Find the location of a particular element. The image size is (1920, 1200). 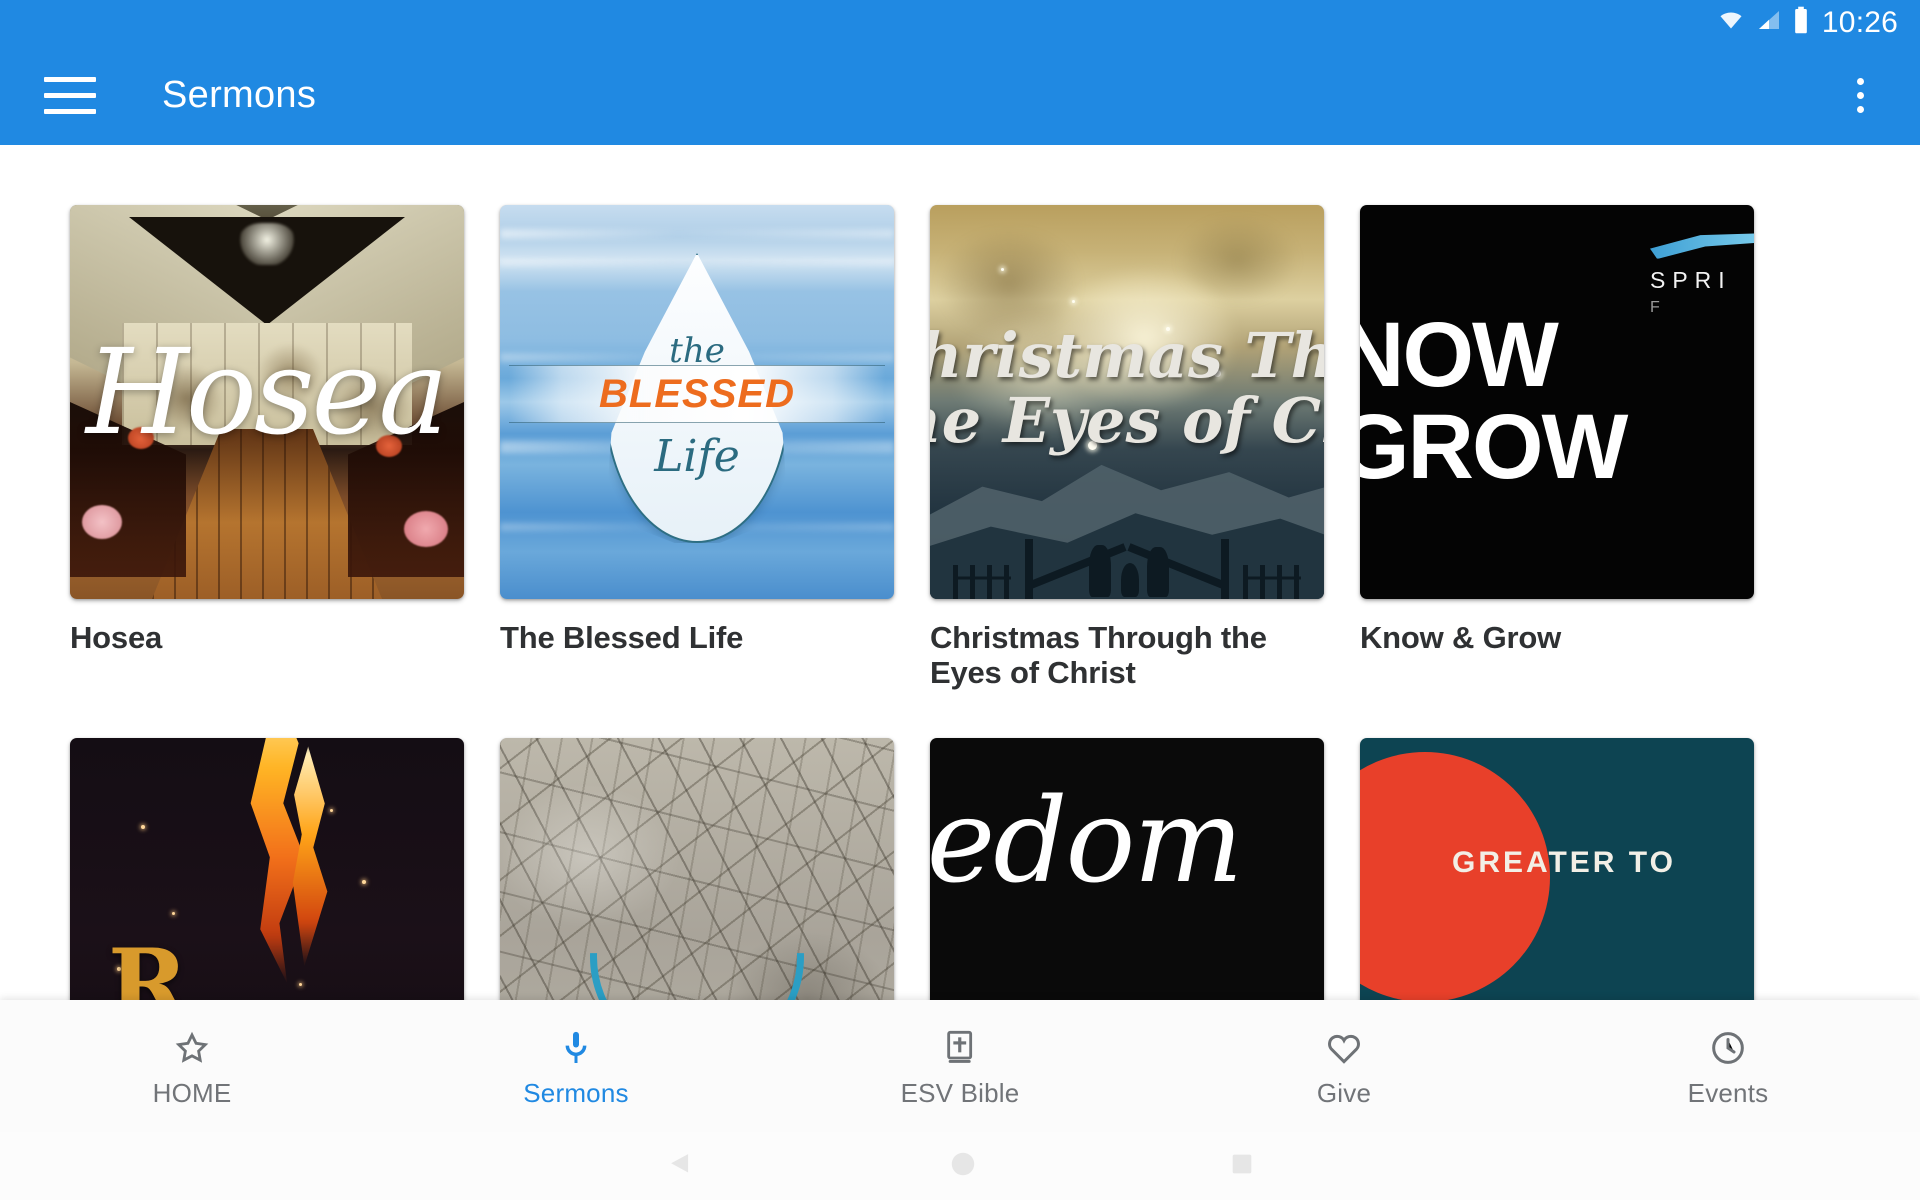

app-bar: Sermons is located at coordinates (960, 95).